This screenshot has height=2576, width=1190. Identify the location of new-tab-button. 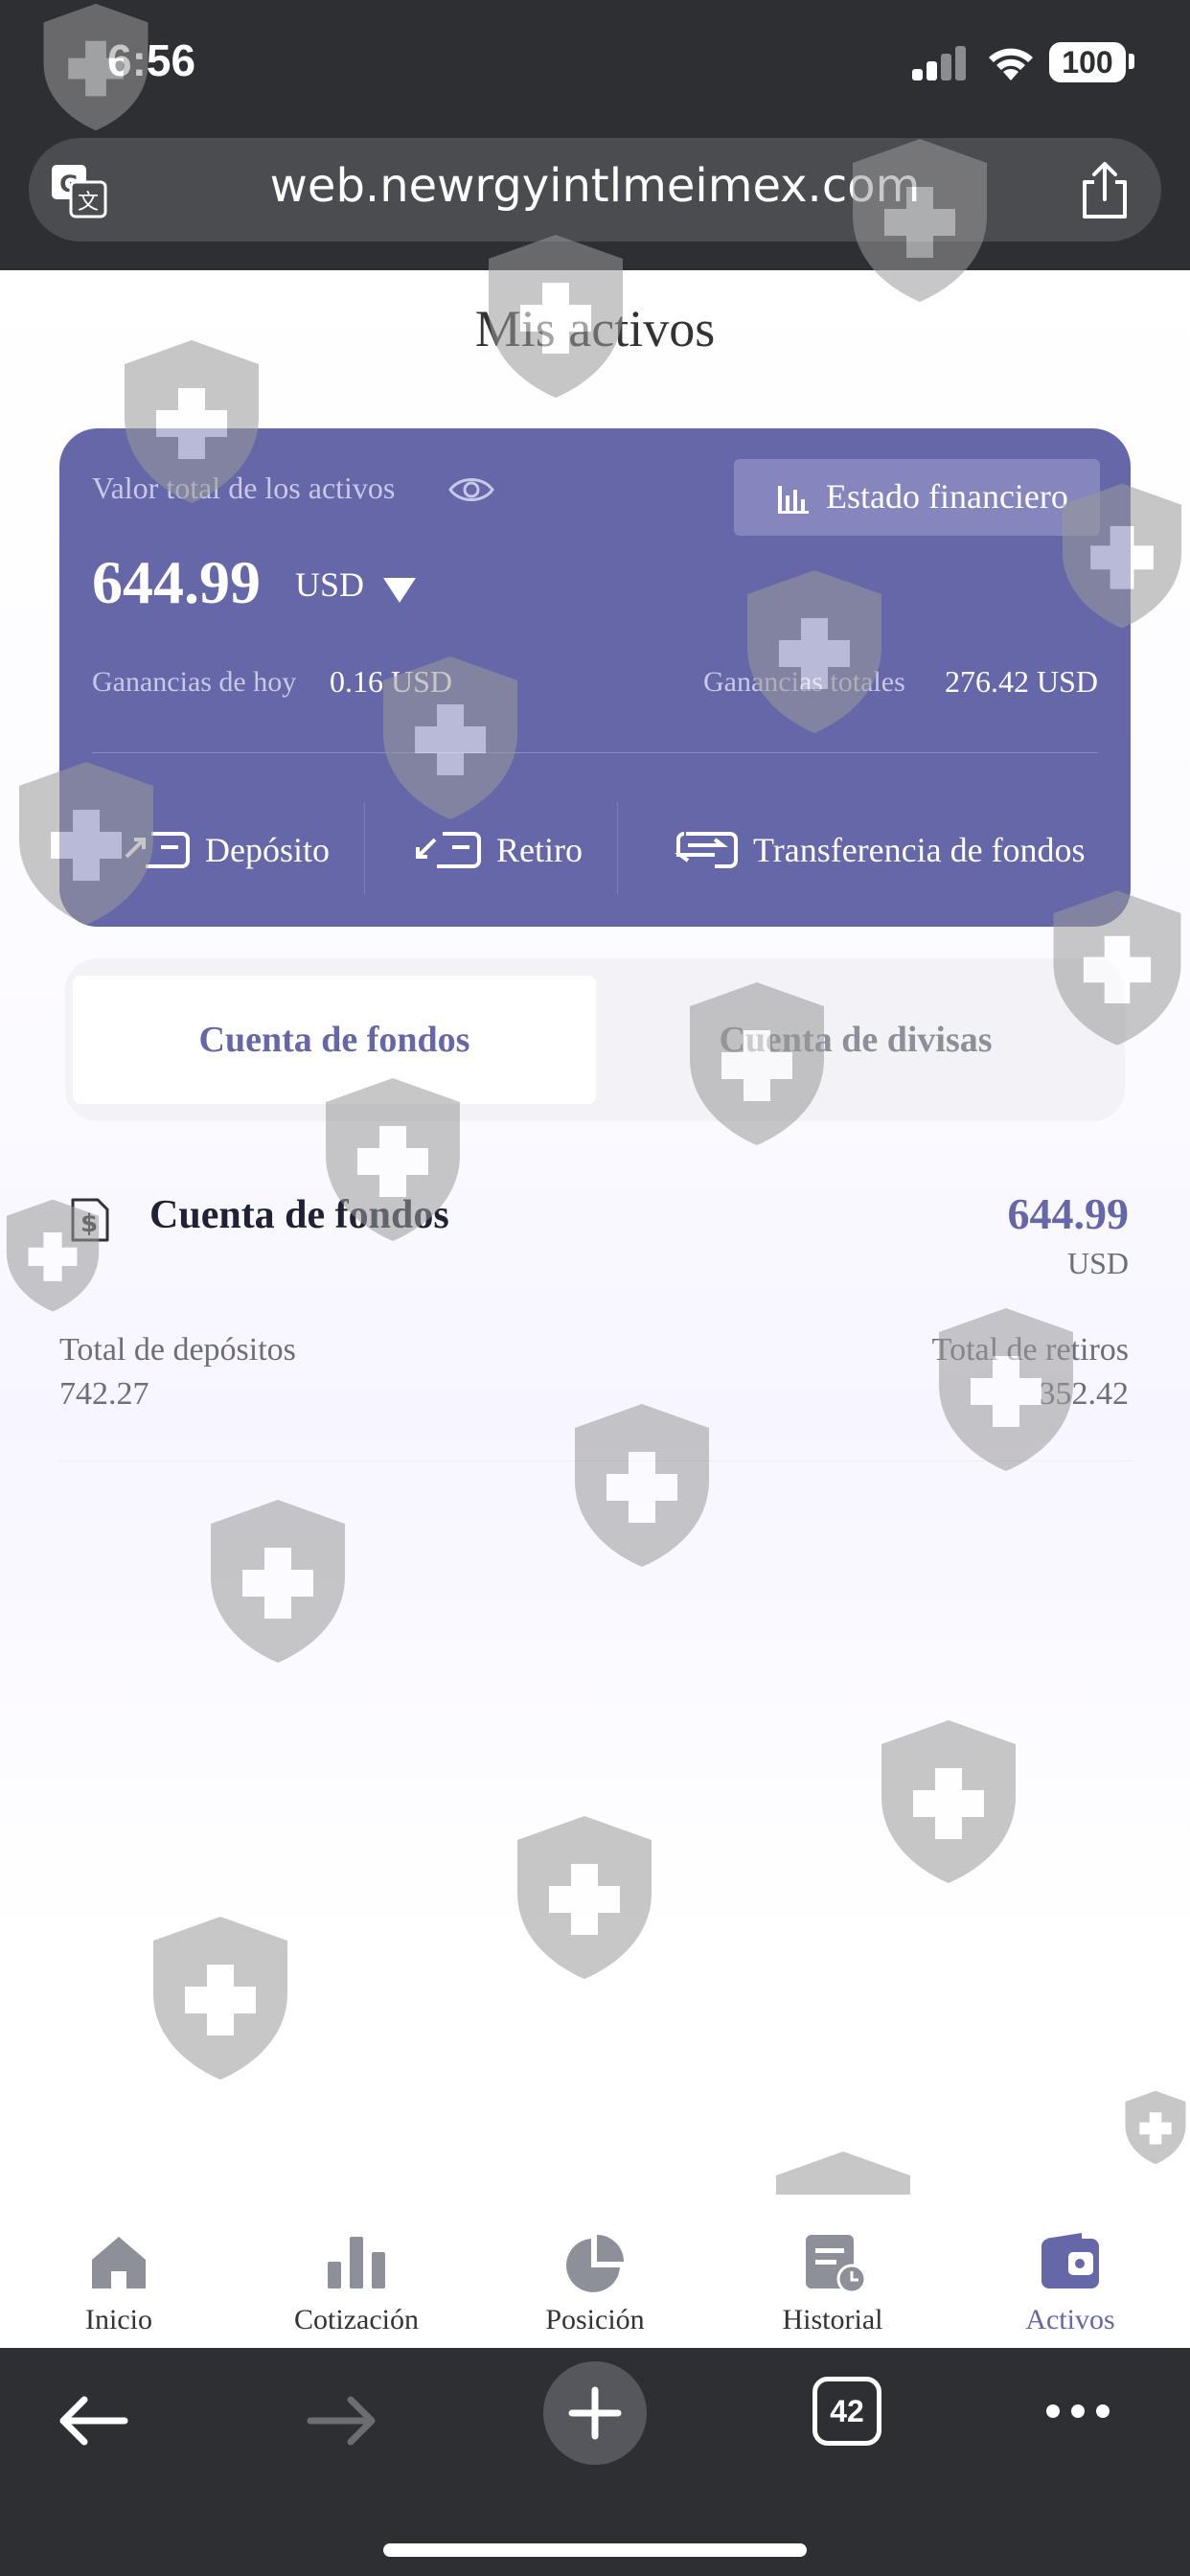
(595, 2413).